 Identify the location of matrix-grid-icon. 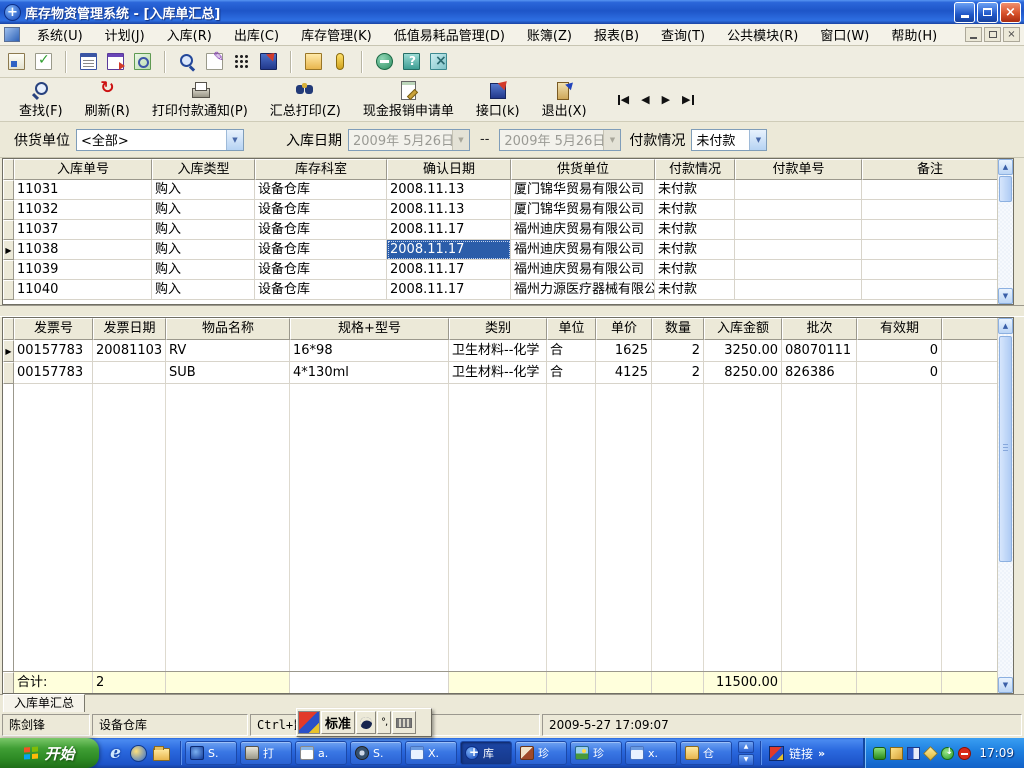
(241, 61).